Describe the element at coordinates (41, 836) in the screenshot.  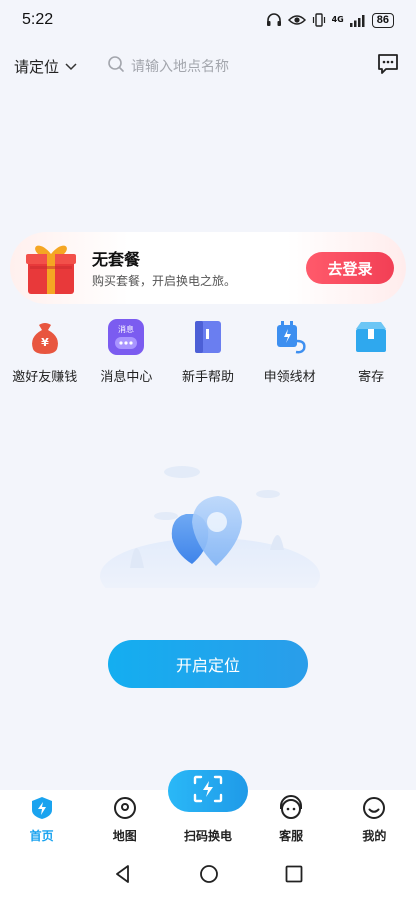
I see `nav-label: 首页` at that location.